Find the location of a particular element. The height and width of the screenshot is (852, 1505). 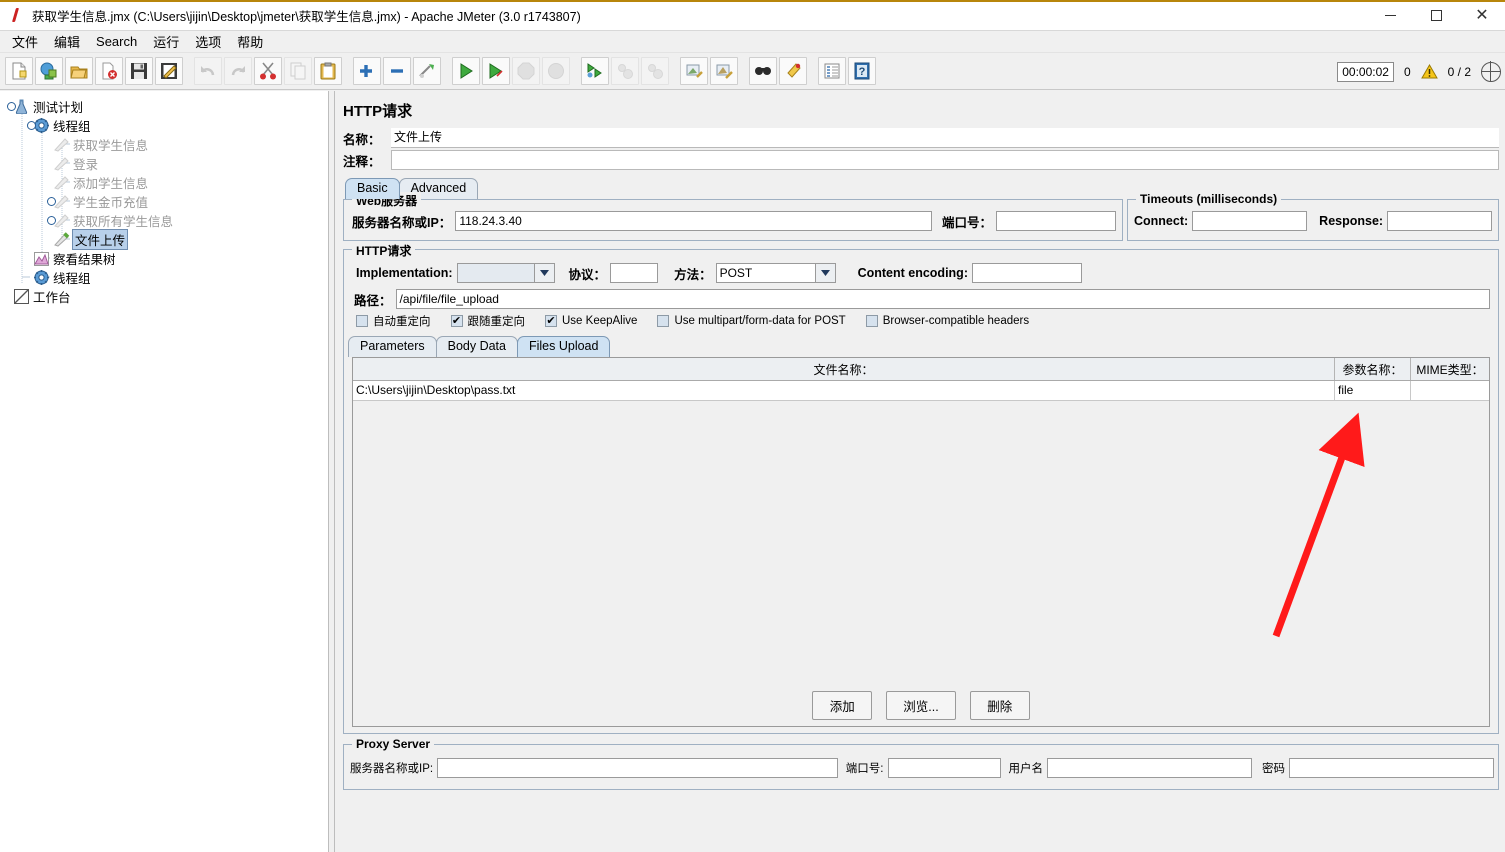

checkbox-browser-compatible-headers: Browser-compatible headers is located at coordinates (947, 321).